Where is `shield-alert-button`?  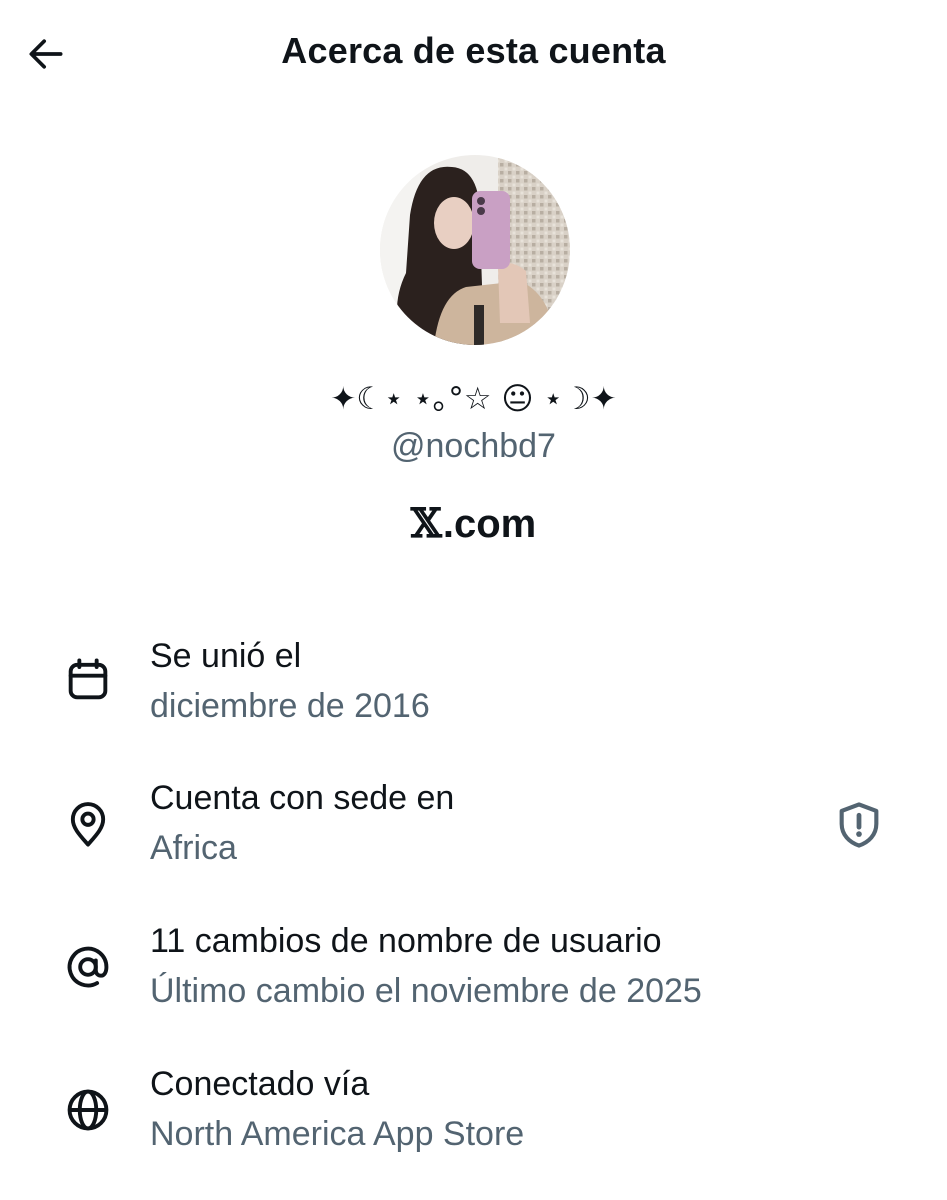 shield-alert-button is located at coordinates (859, 825).